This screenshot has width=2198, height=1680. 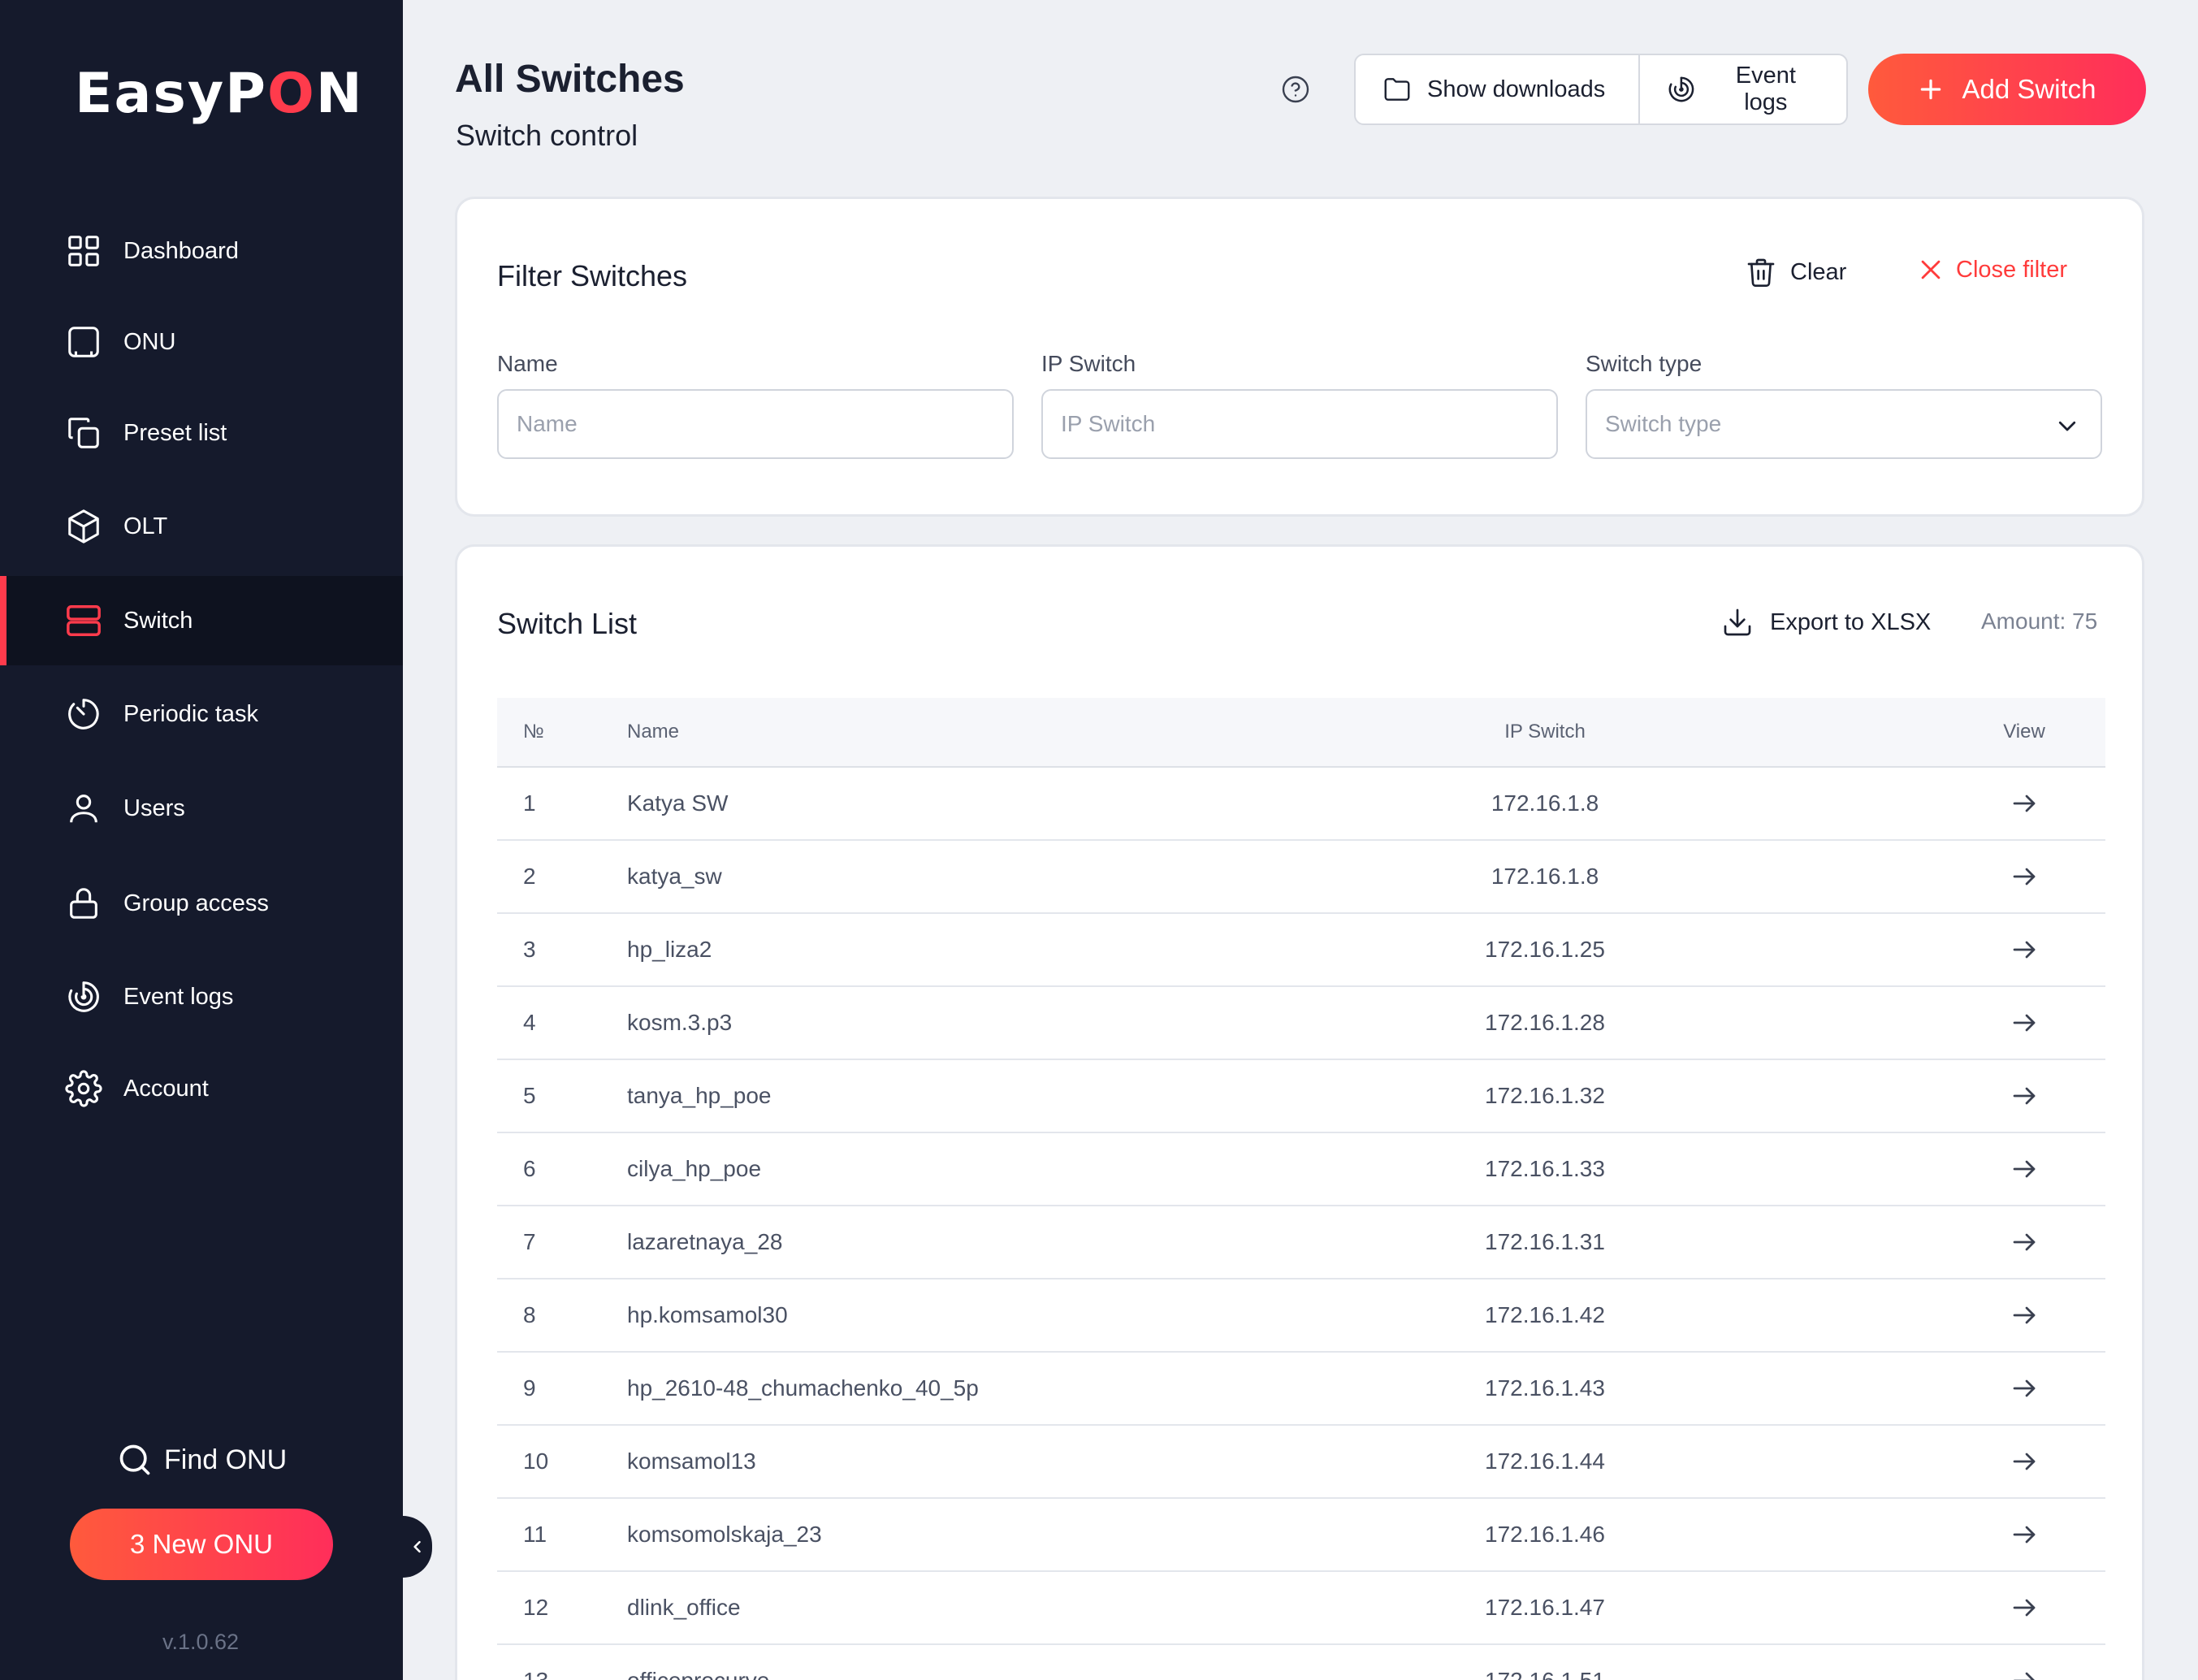 What do you see at coordinates (1663, 424) in the screenshot?
I see `switch-type-placeholder: Switch type` at bounding box center [1663, 424].